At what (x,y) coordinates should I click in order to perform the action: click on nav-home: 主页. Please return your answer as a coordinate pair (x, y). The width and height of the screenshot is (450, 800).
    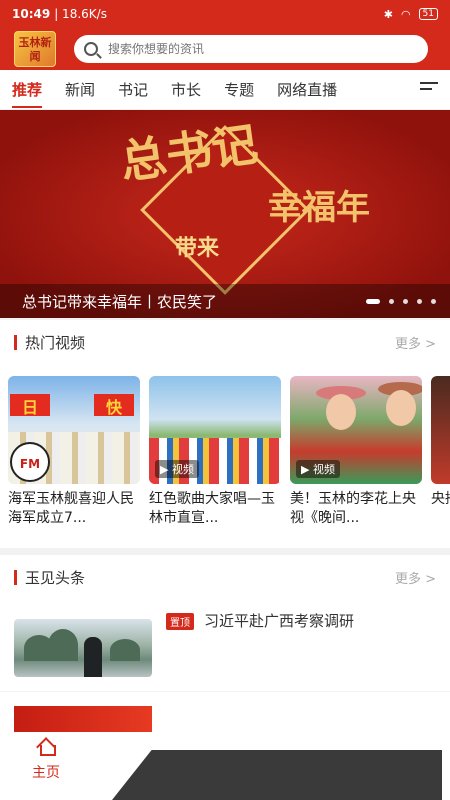
    Looking at the image, I should click on (46, 760).